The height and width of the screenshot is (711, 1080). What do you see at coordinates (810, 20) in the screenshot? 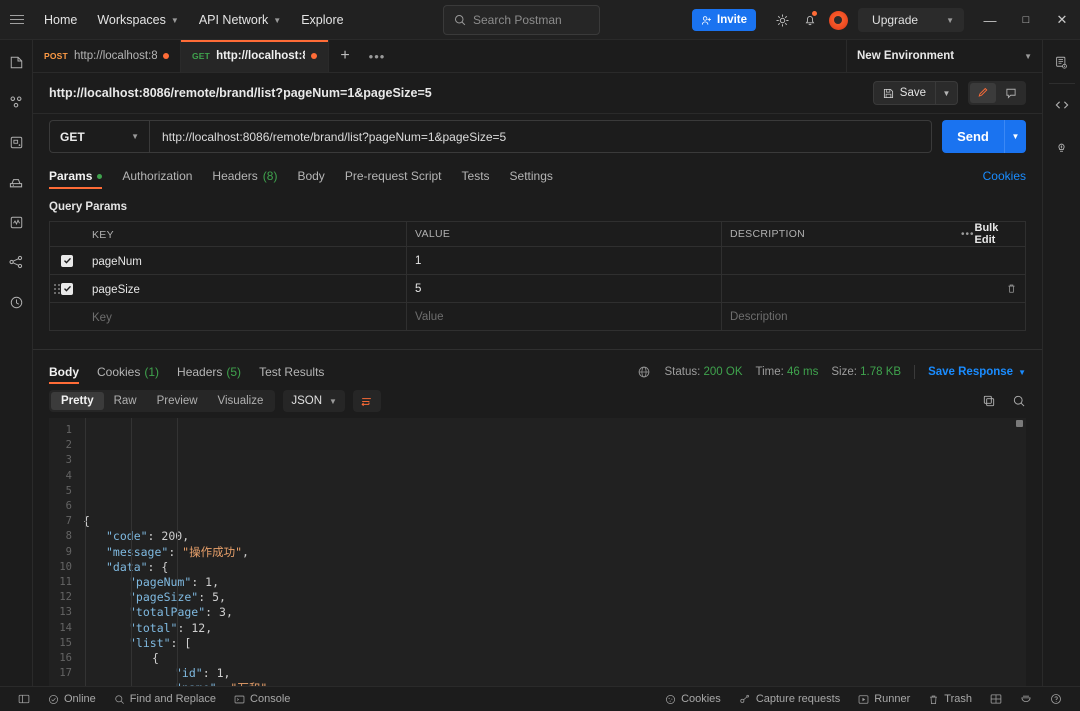
I see `notifications-button` at bounding box center [810, 20].